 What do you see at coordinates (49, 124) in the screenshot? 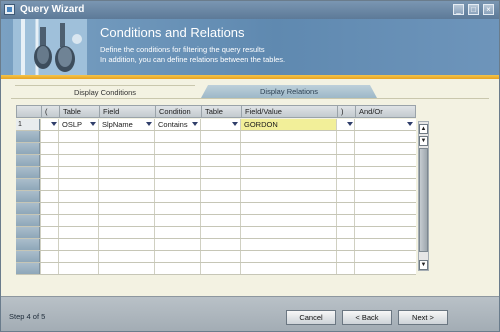
I see `open-paren-cell` at bounding box center [49, 124].